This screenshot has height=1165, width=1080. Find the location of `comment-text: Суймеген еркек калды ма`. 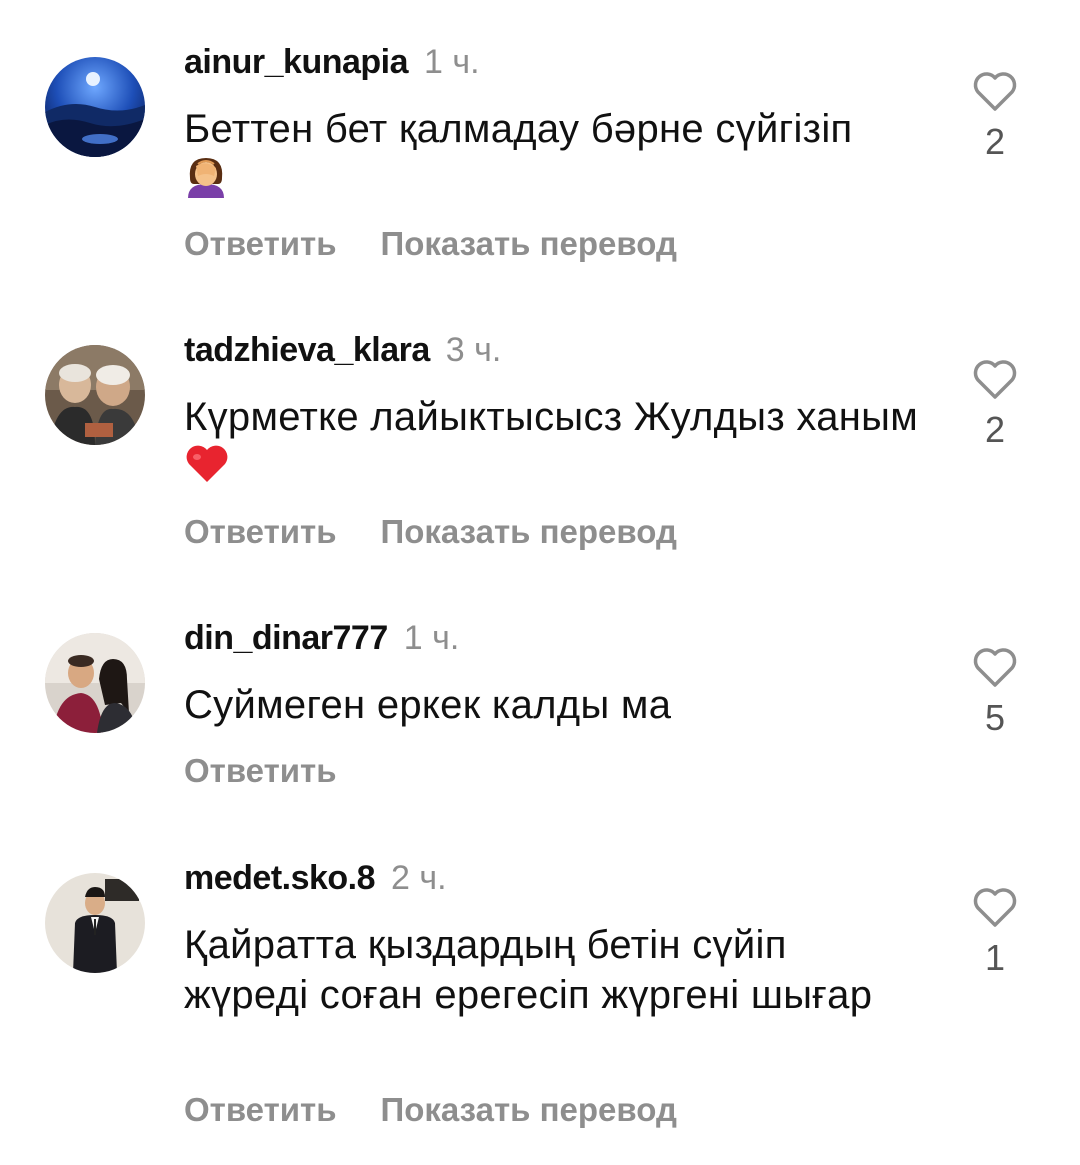

comment-text: Суймеген еркек калды ма is located at coordinates (554, 705).